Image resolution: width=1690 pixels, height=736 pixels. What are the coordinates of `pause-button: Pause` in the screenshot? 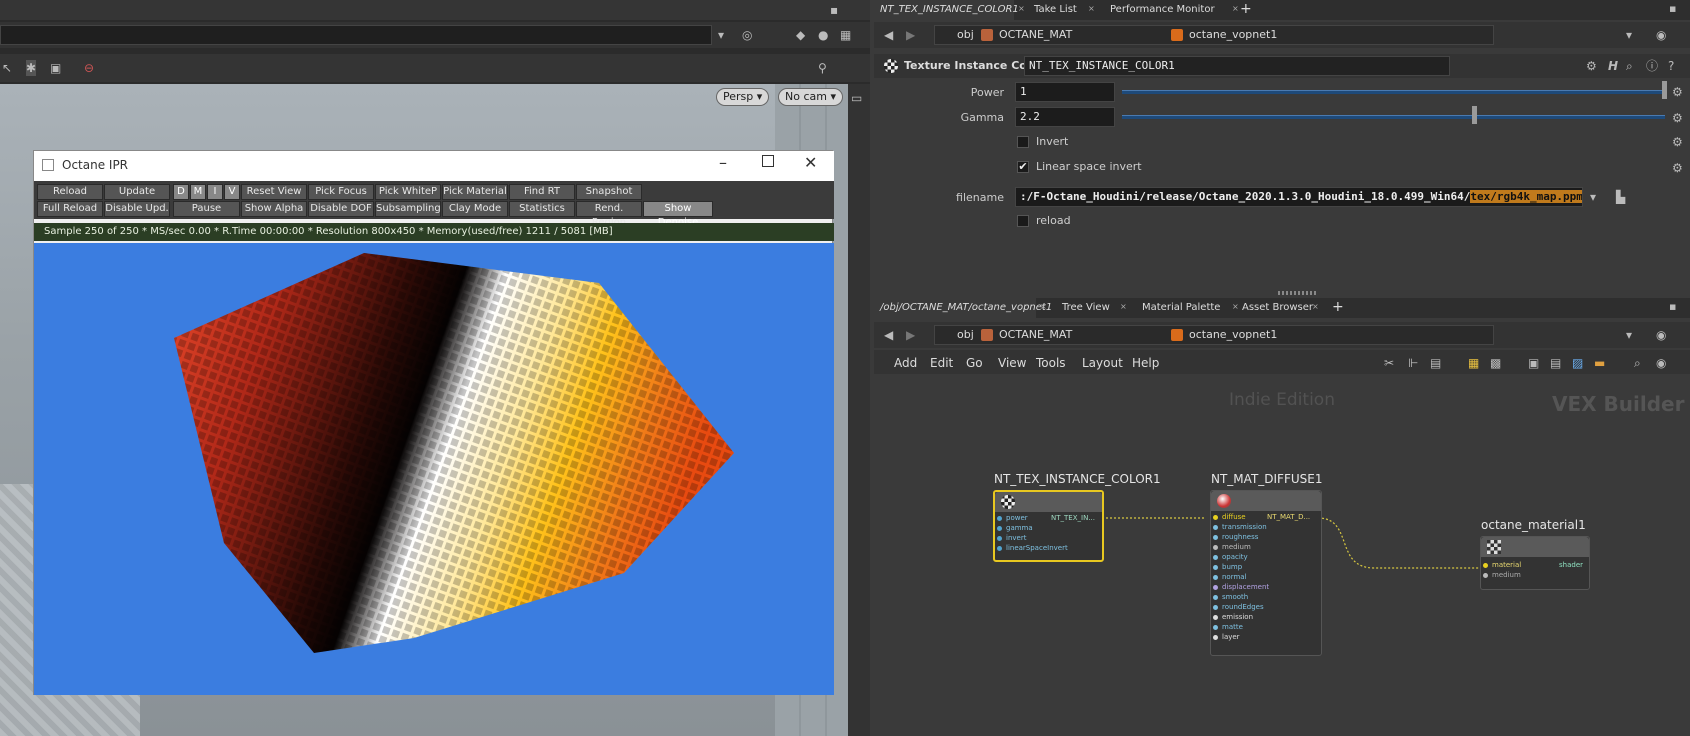 It's located at (206, 209).